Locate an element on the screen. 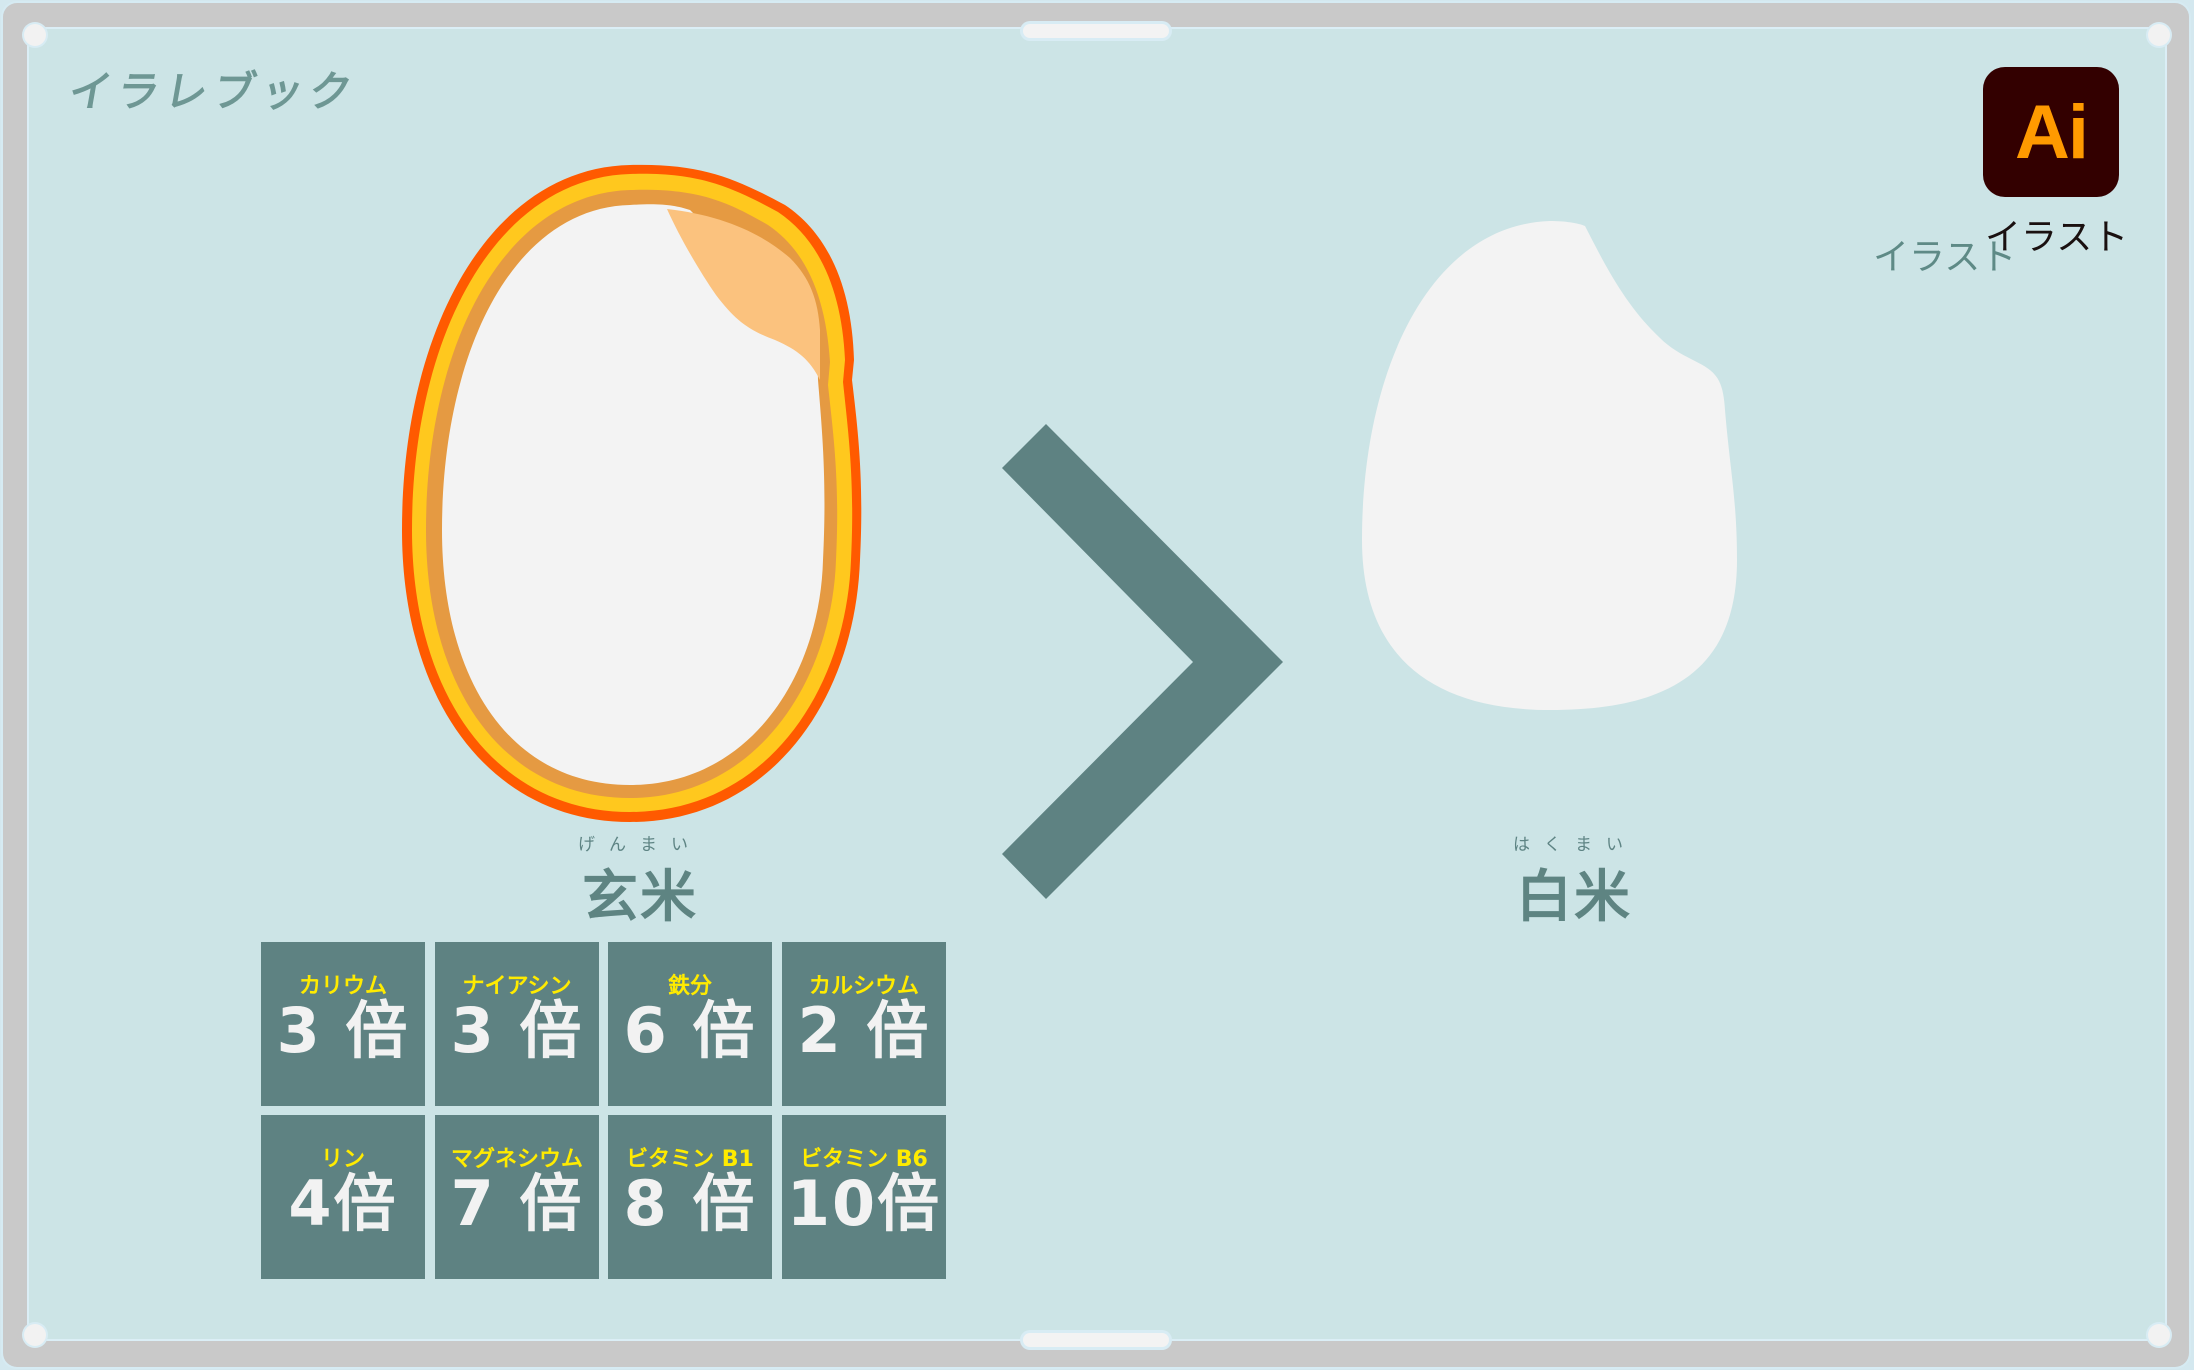 This screenshot has width=2194, height=1370. nutrient-cell: ナイアシン 3 倍 is located at coordinates (517, 1024).